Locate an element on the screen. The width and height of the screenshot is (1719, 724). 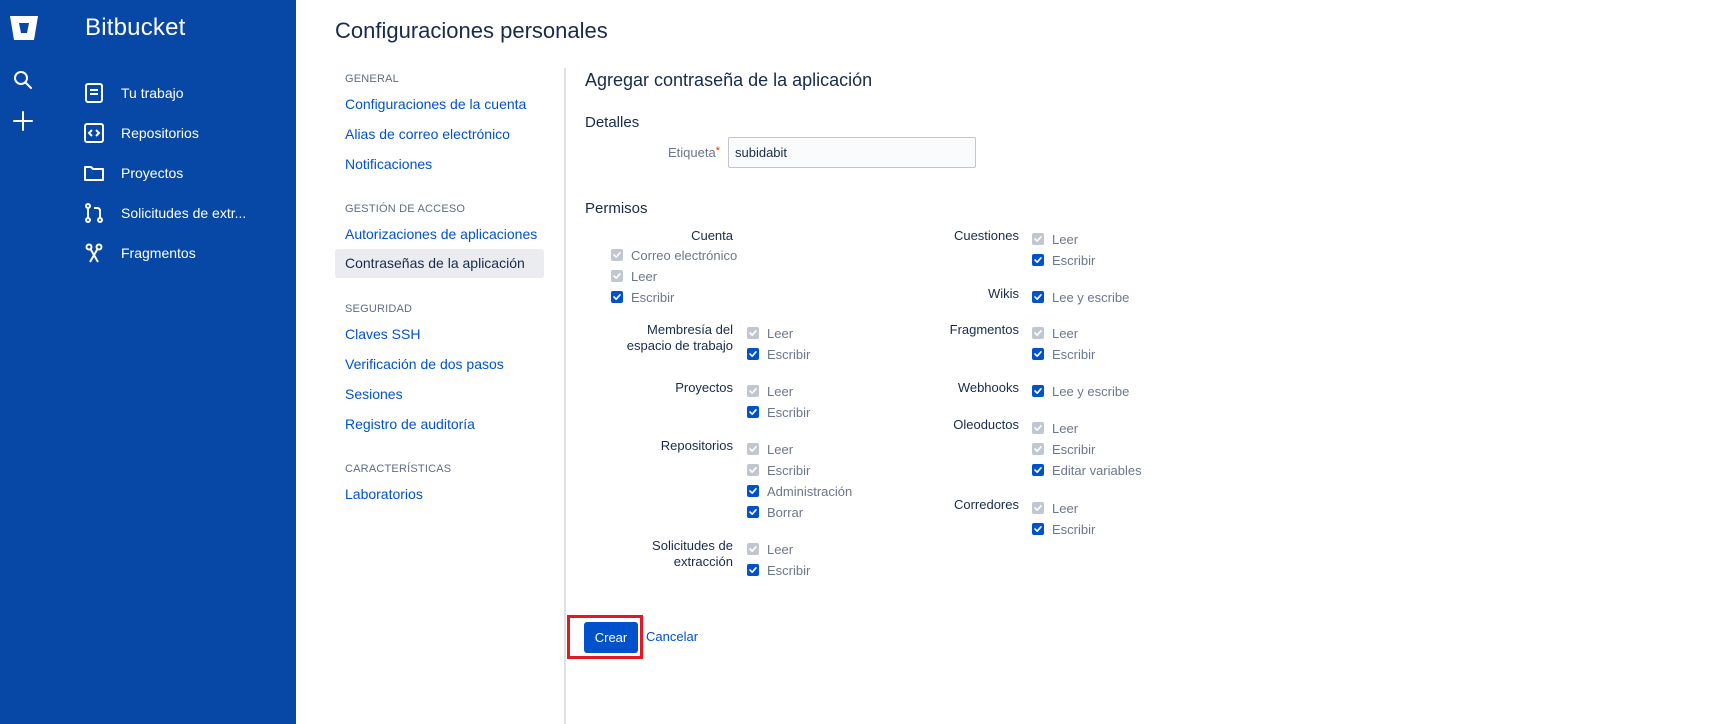
settings-link-ssh-keys: Claves SSH is located at coordinates (382, 334).